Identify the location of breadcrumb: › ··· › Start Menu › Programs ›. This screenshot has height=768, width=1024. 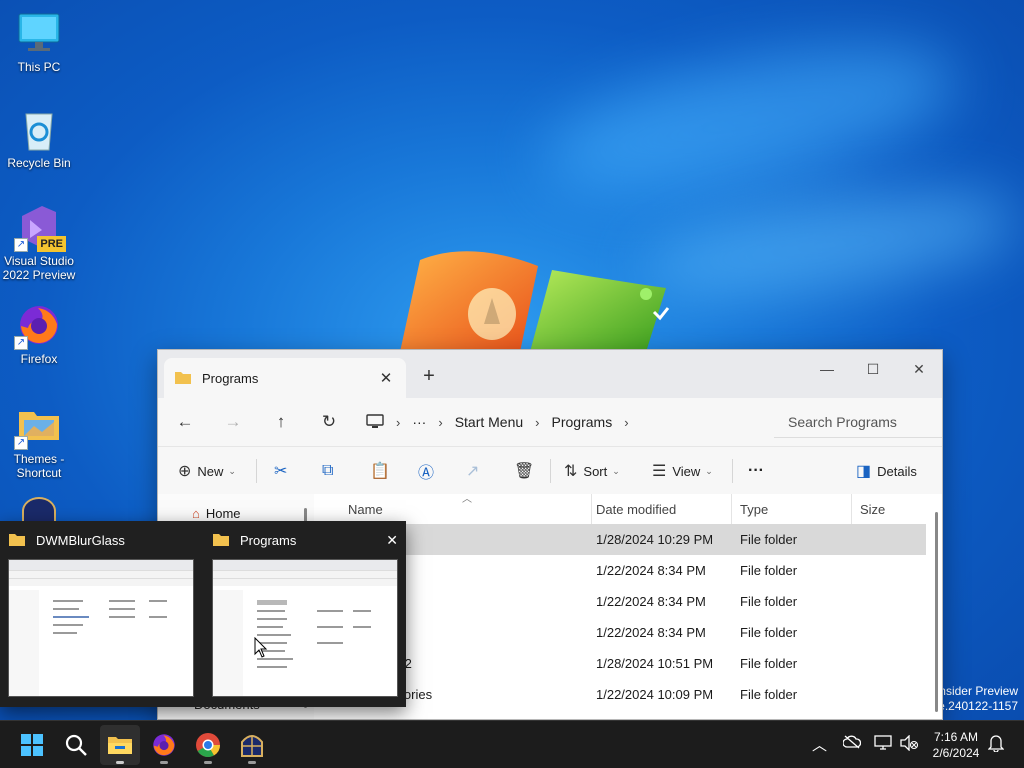
(566, 422).